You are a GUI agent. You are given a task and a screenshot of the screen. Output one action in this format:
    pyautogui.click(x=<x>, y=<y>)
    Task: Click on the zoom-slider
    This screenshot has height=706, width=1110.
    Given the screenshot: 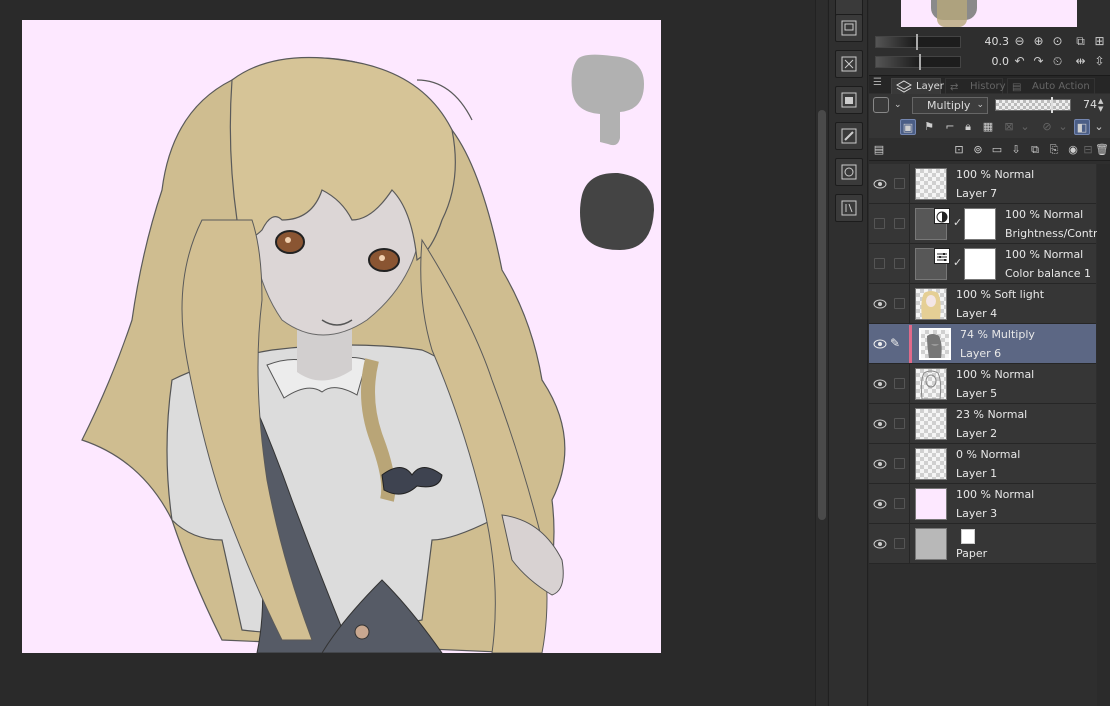 What is the action you would take?
    pyautogui.click(x=918, y=42)
    